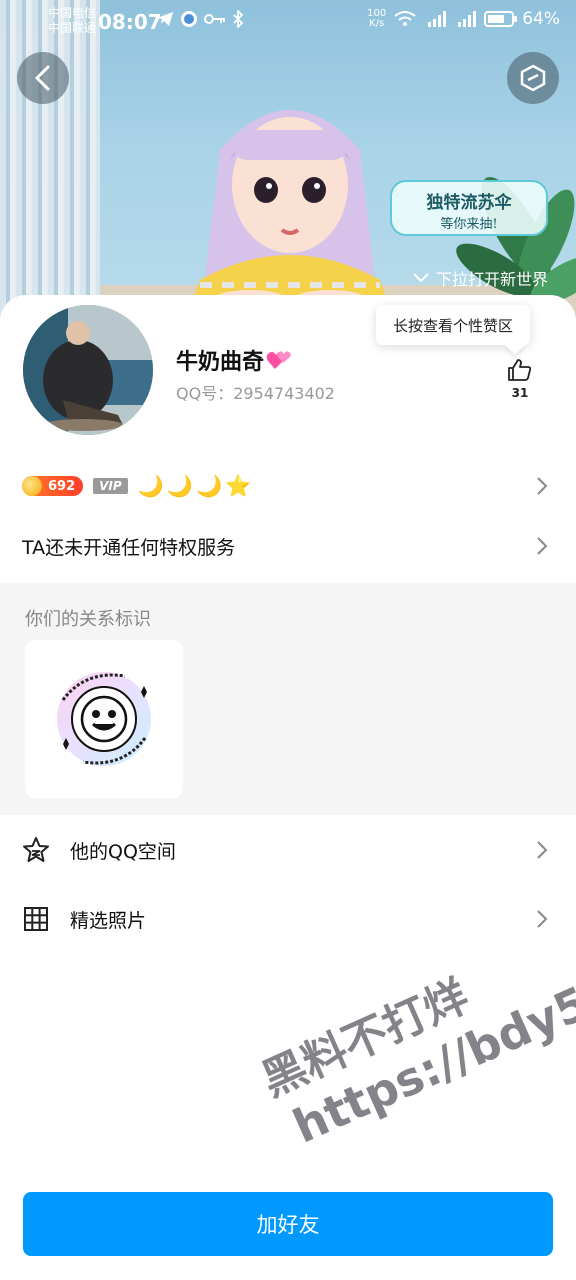 Image resolution: width=576 pixels, height=1280 pixels. I want to click on coin-level: 692, so click(62, 486).